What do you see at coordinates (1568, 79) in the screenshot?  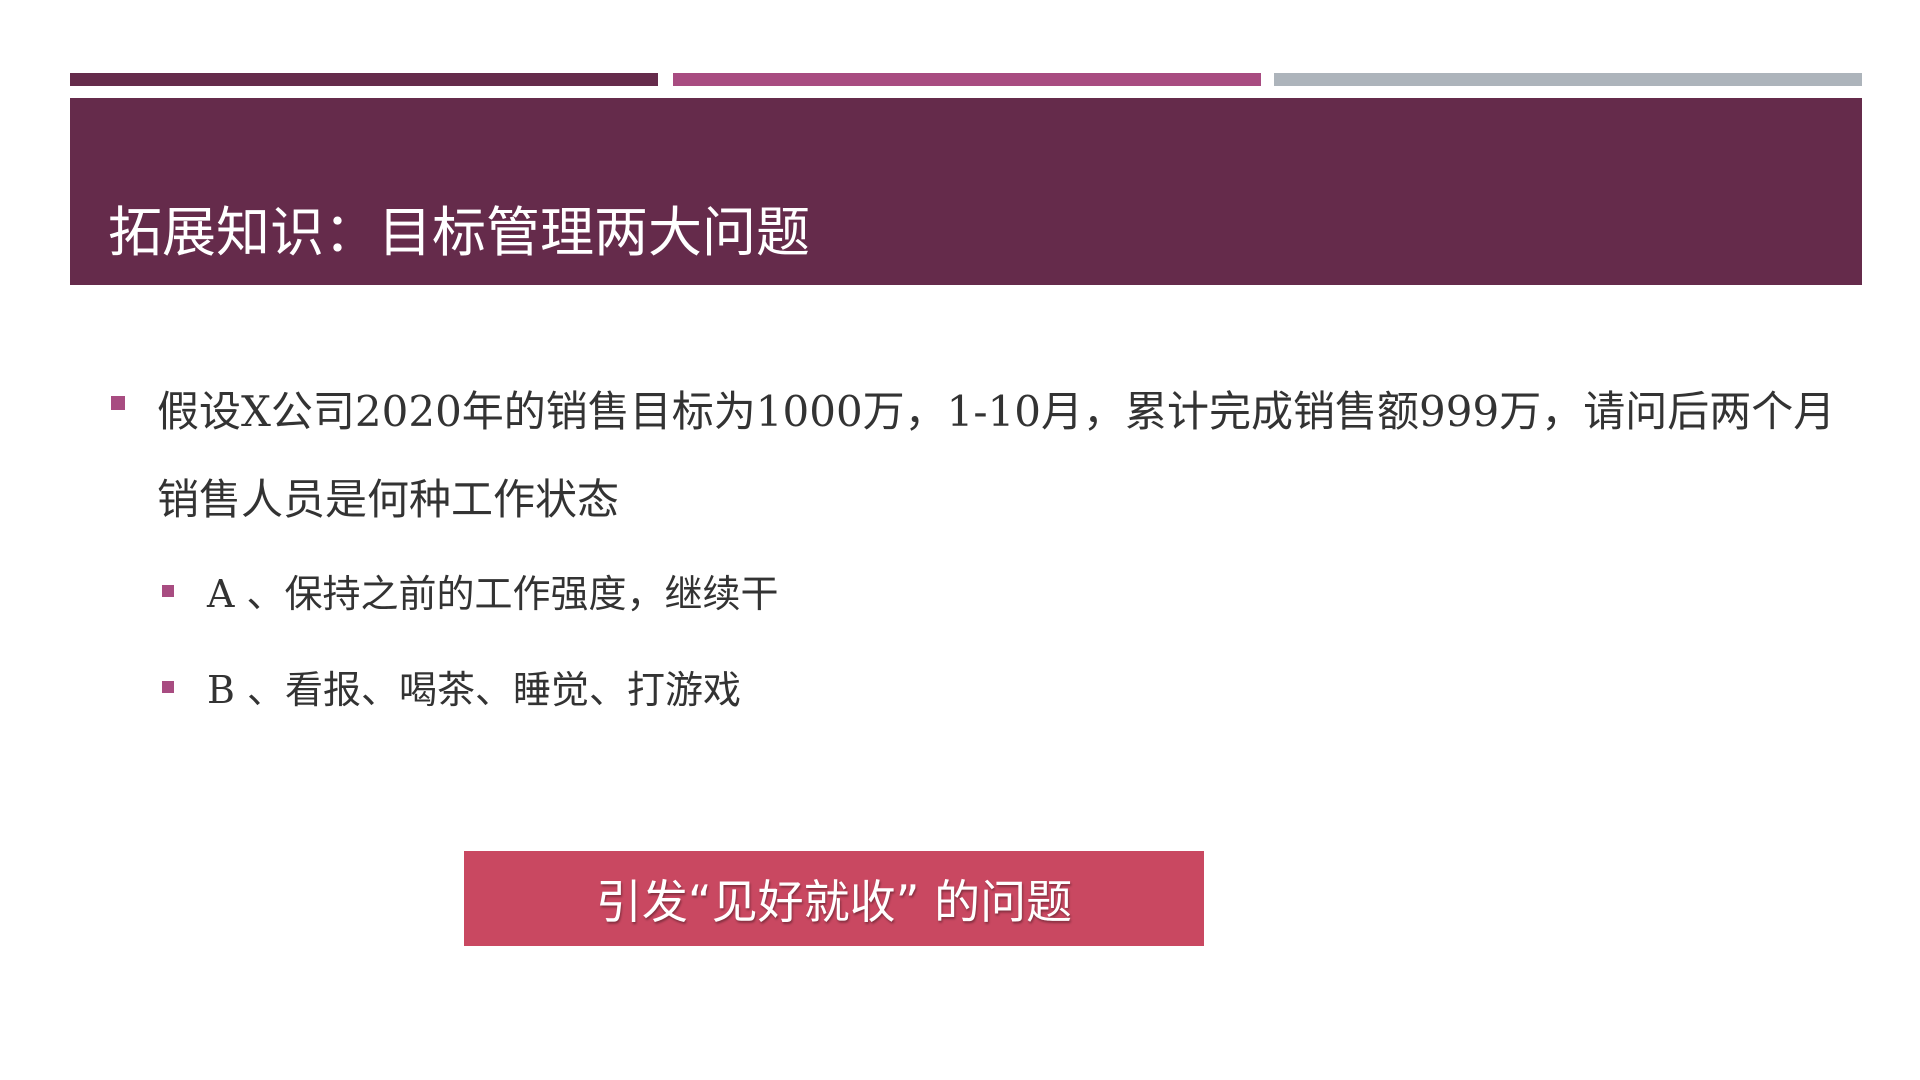 I see `decor-bar-gray` at bounding box center [1568, 79].